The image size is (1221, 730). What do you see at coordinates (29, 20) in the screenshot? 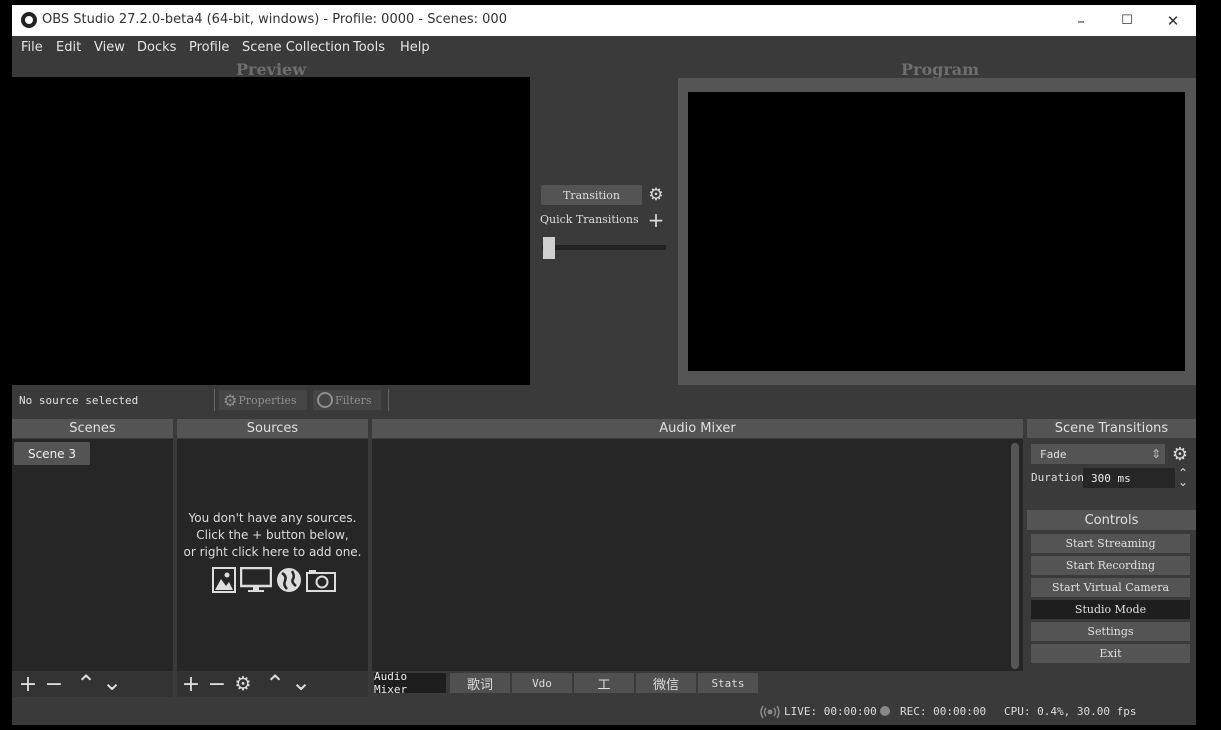
I see `obs-logo-icon` at bounding box center [29, 20].